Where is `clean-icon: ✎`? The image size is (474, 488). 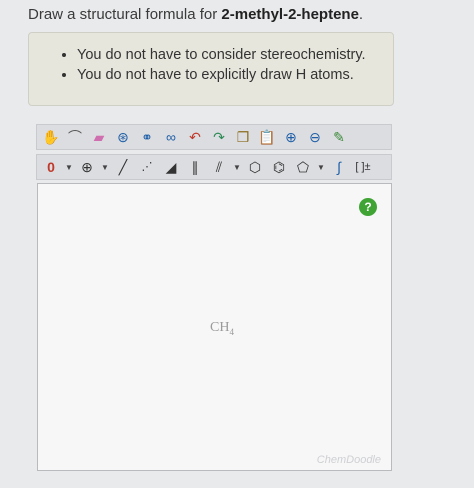 clean-icon: ✎ is located at coordinates (339, 137).